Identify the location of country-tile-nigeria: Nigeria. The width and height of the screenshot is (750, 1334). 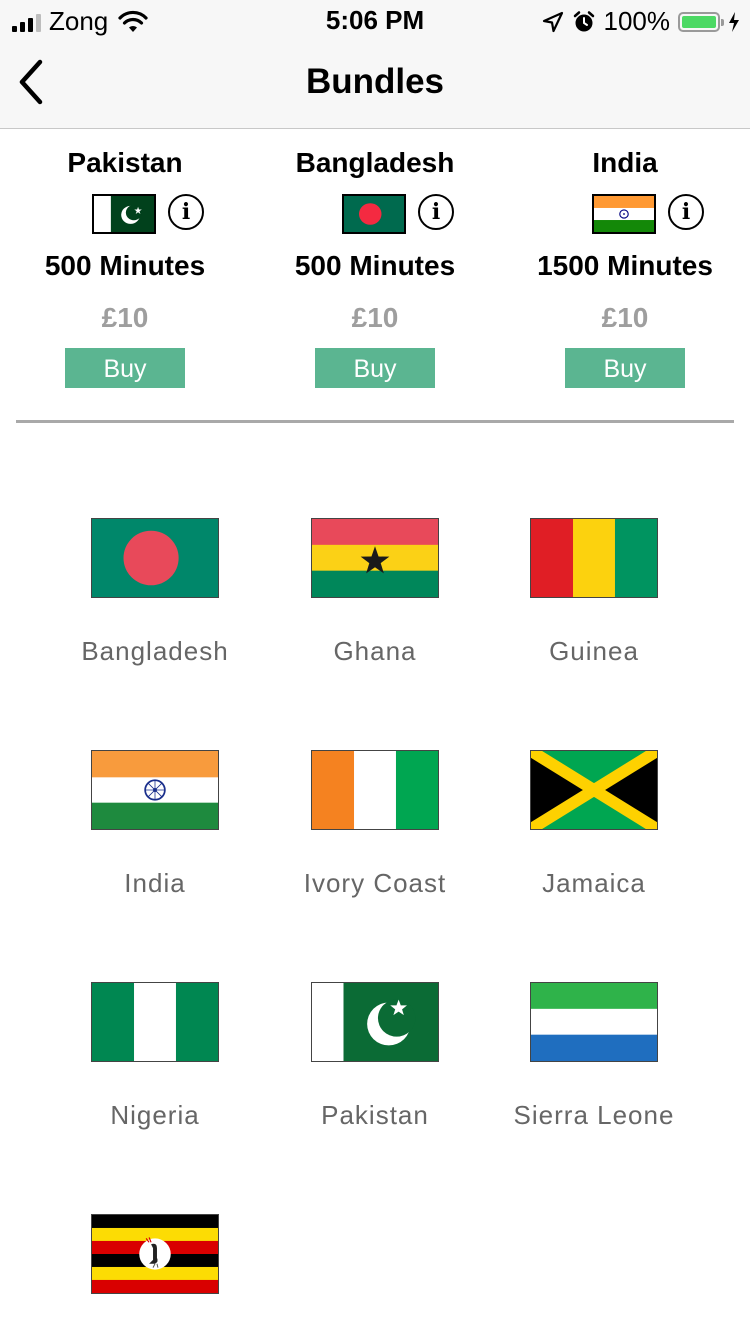
(155, 1056).